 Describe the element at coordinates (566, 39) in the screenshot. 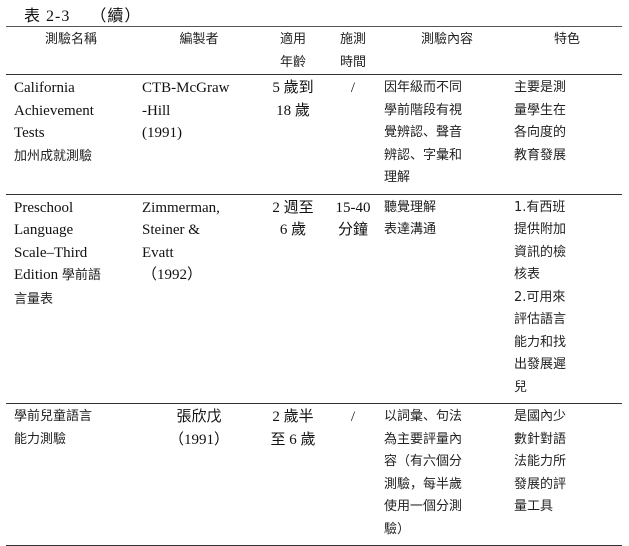

I see `header-features: 特色` at that location.